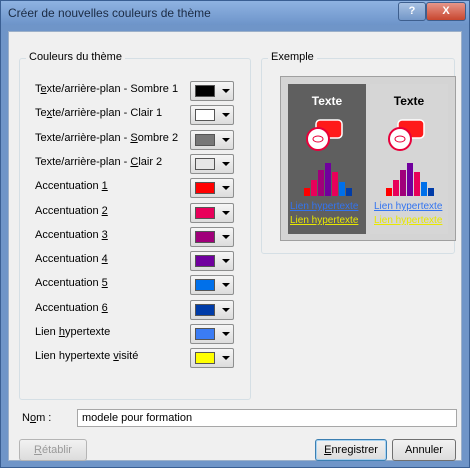 The width and height of the screenshot is (470, 468). What do you see at coordinates (327, 101) in the screenshot?
I see `preview-text-dark: Texte` at bounding box center [327, 101].